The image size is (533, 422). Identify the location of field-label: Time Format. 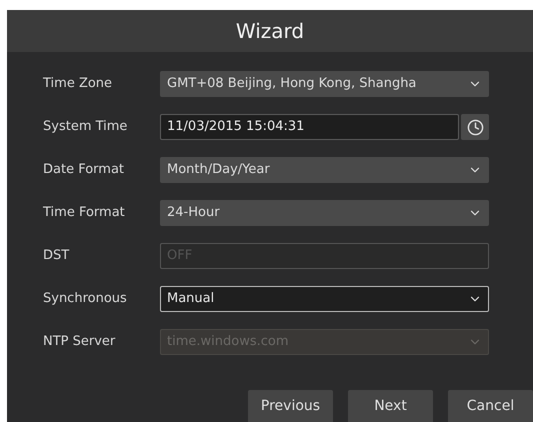
(84, 213).